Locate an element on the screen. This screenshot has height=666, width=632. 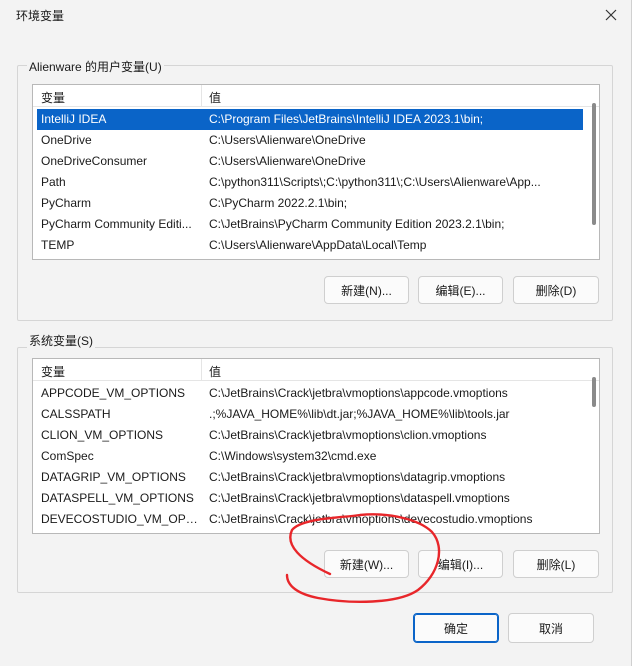
variable-name: IntelliJ IDEA is located at coordinates (74, 119).